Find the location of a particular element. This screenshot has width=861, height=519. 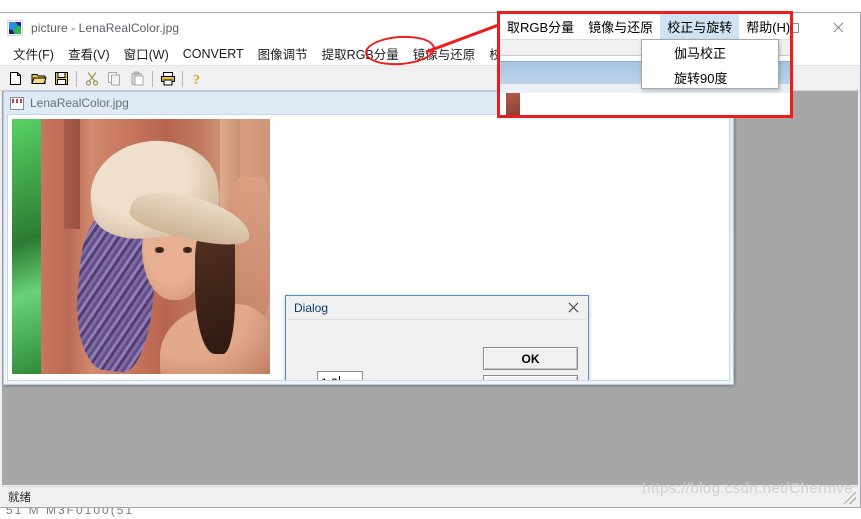

document-icon is located at coordinates (17, 103).